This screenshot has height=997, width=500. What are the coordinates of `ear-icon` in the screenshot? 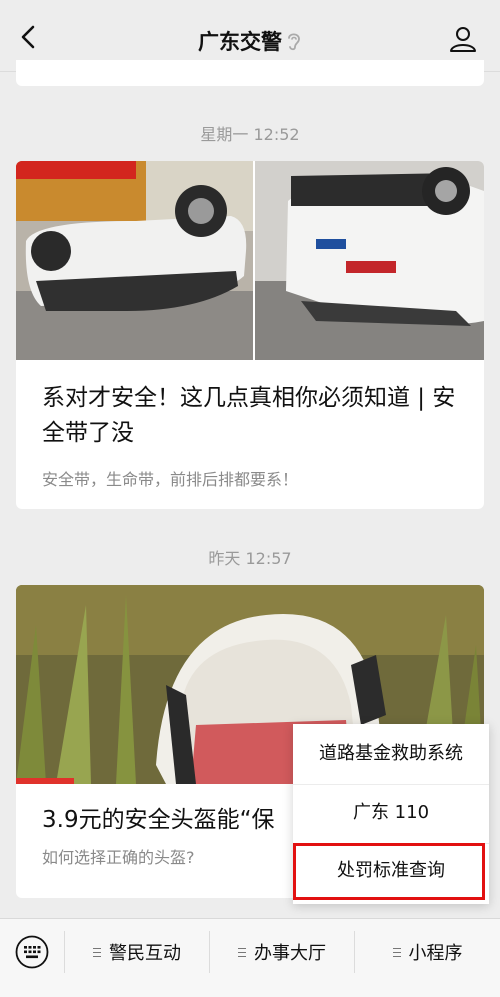 It's located at (294, 43).